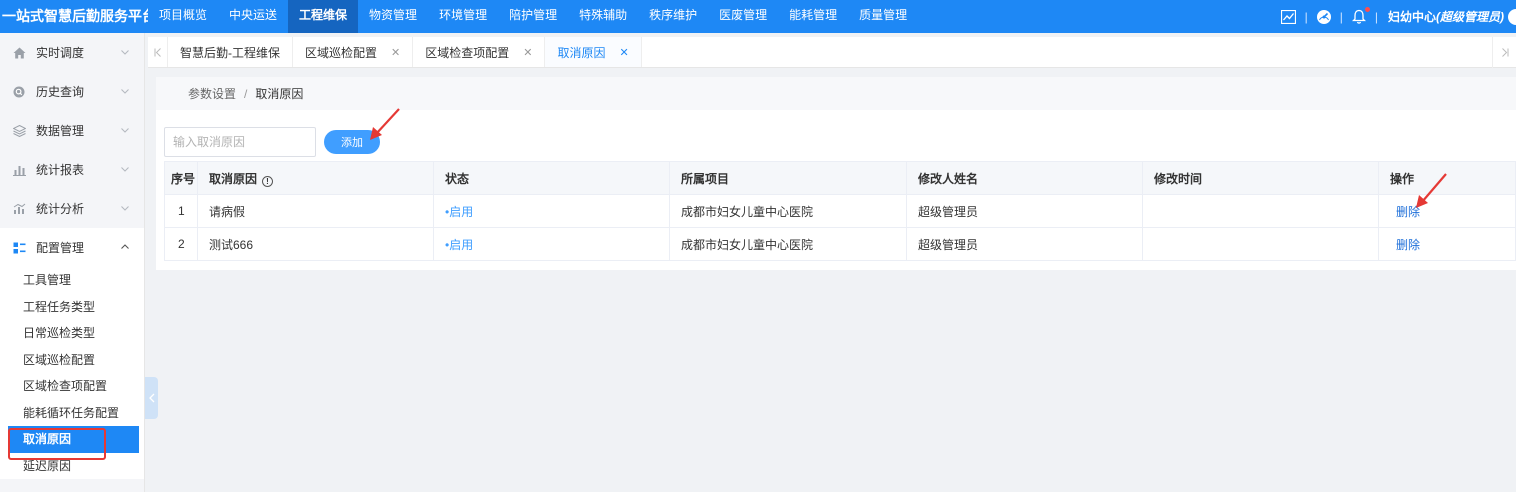  Describe the element at coordinates (1289, 17) in the screenshot. I see `chart-line-icon` at that location.